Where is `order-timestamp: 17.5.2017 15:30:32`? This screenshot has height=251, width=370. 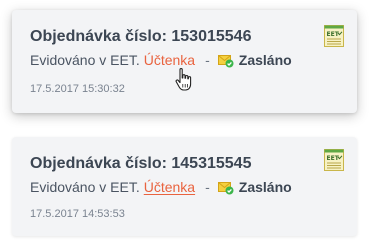
order-timestamp: 17.5.2017 15:30:32 is located at coordinates (77, 89).